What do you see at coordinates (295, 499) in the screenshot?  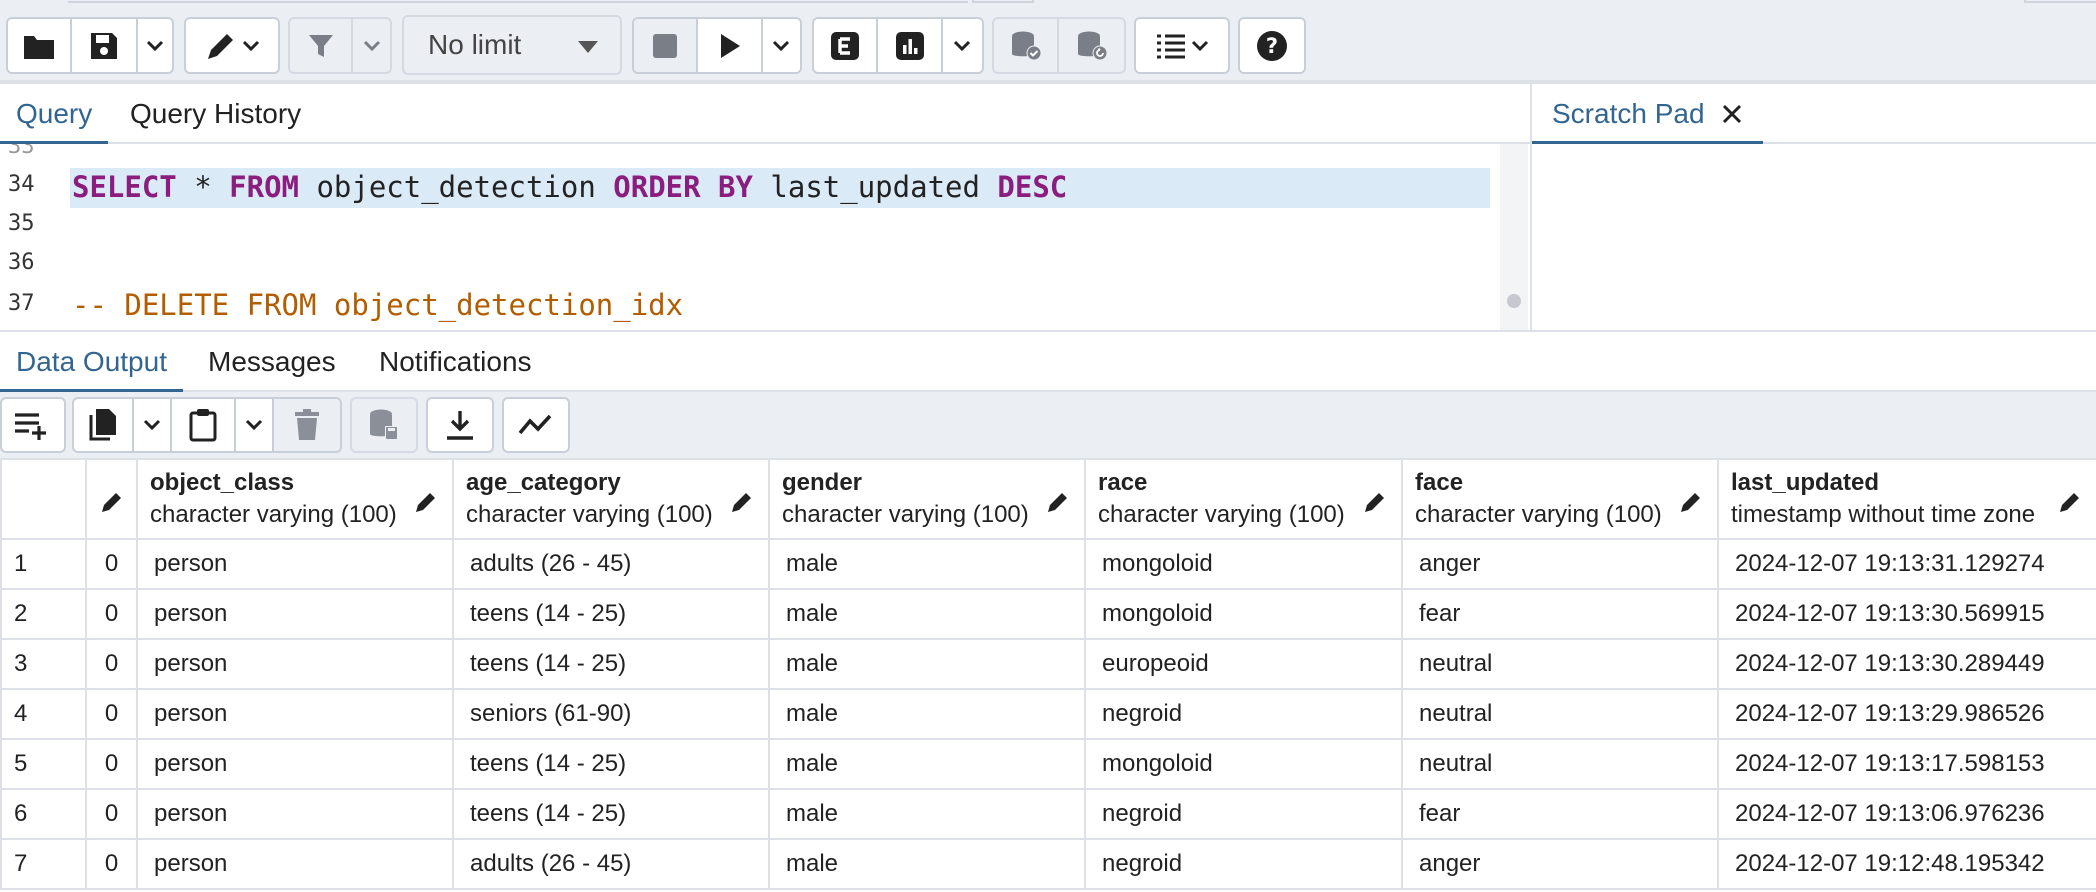 I see `column-header: object_class character varying (100)` at bounding box center [295, 499].